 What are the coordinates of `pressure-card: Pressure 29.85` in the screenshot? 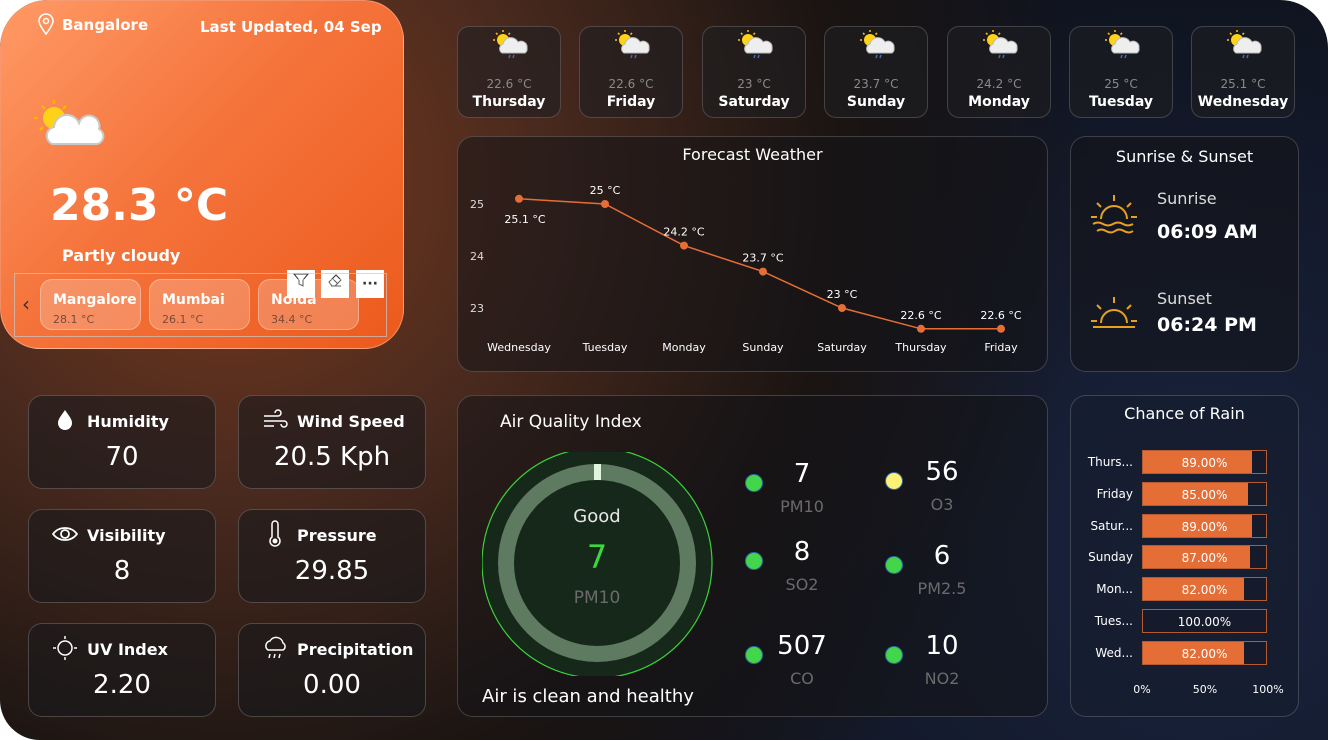 It's located at (332, 556).